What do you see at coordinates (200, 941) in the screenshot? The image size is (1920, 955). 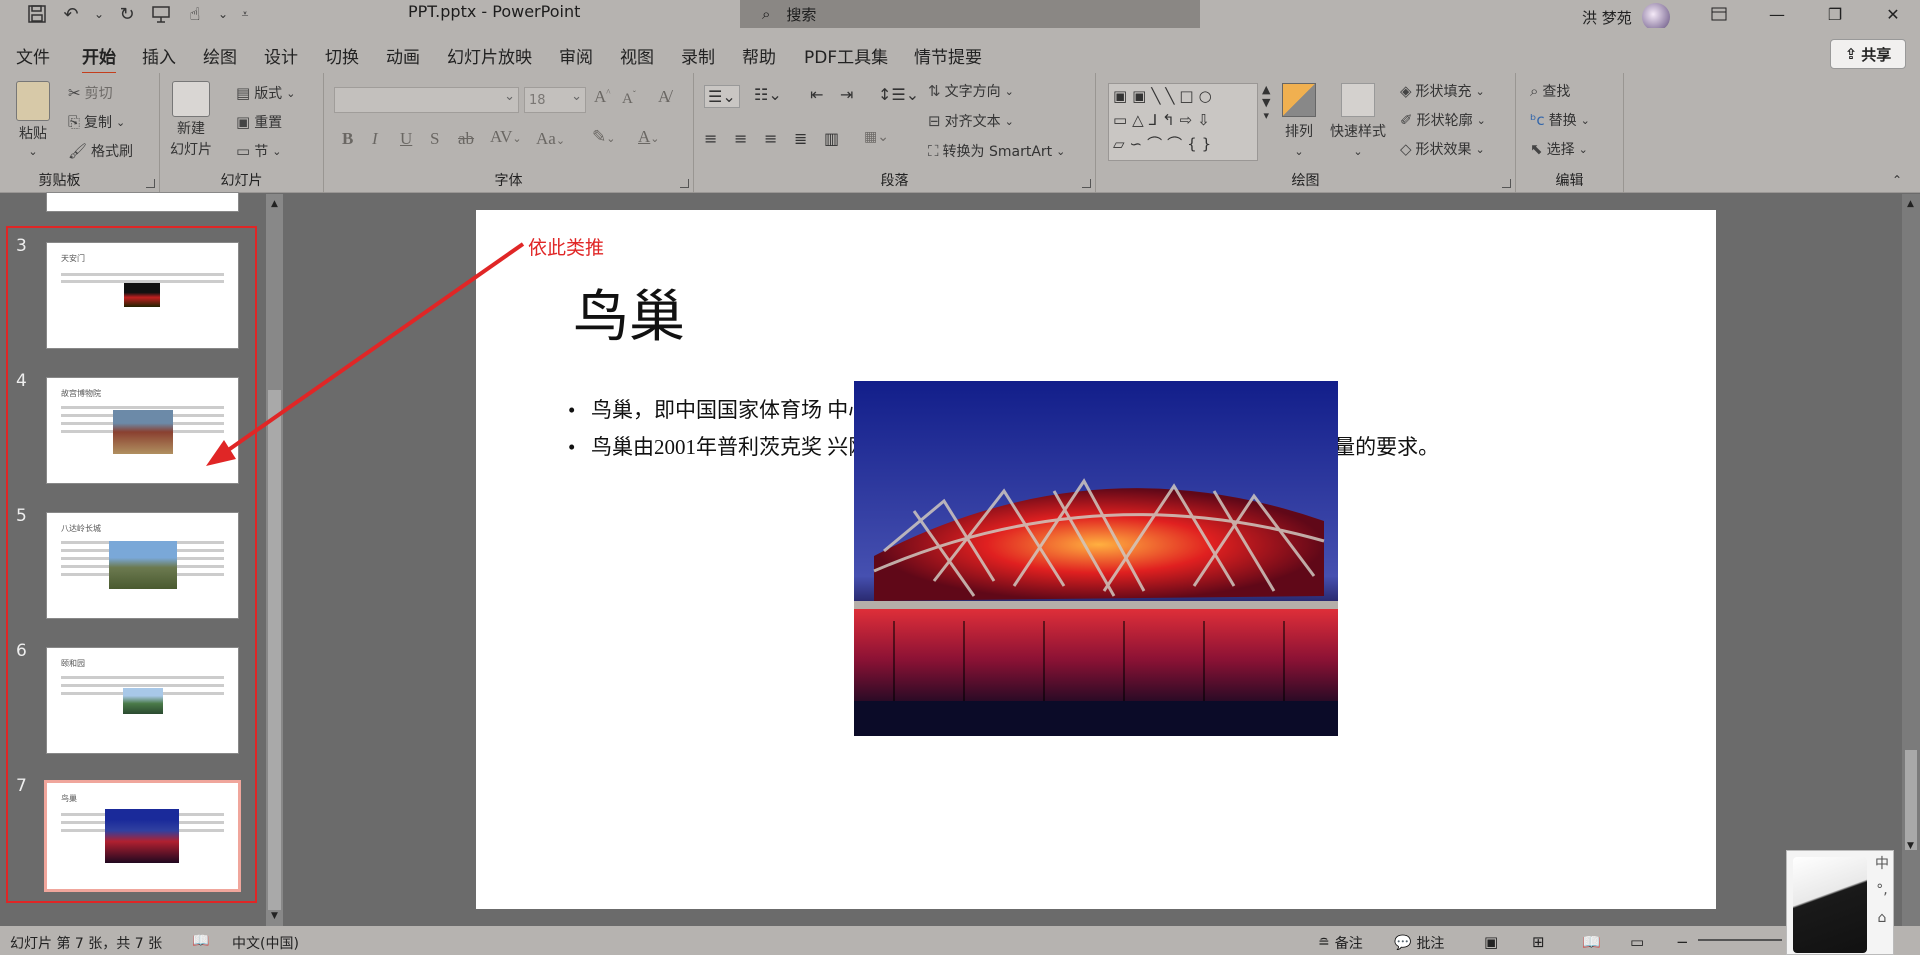 I see `accessibility-icon: 📖` at bounding box center [200, 941].